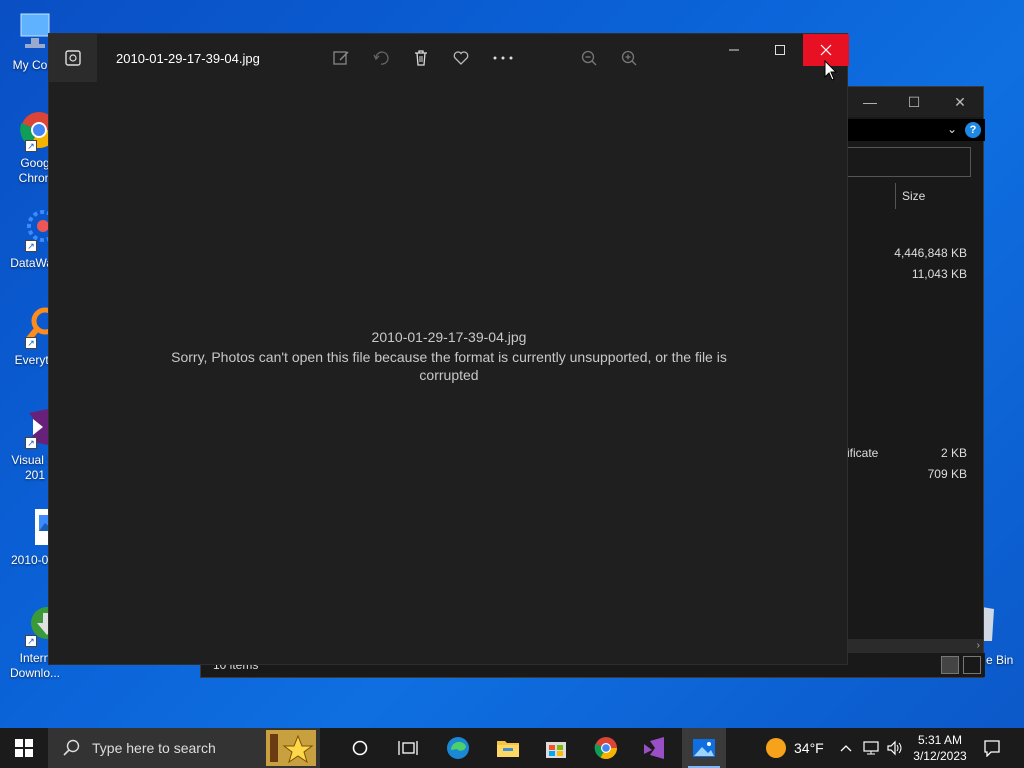 This screenshot has height=768, width=1024. What do you see at coordinates (935, 196) in the screenshot?
I see `column-header-size: Size` at bounding box center [935, 196].